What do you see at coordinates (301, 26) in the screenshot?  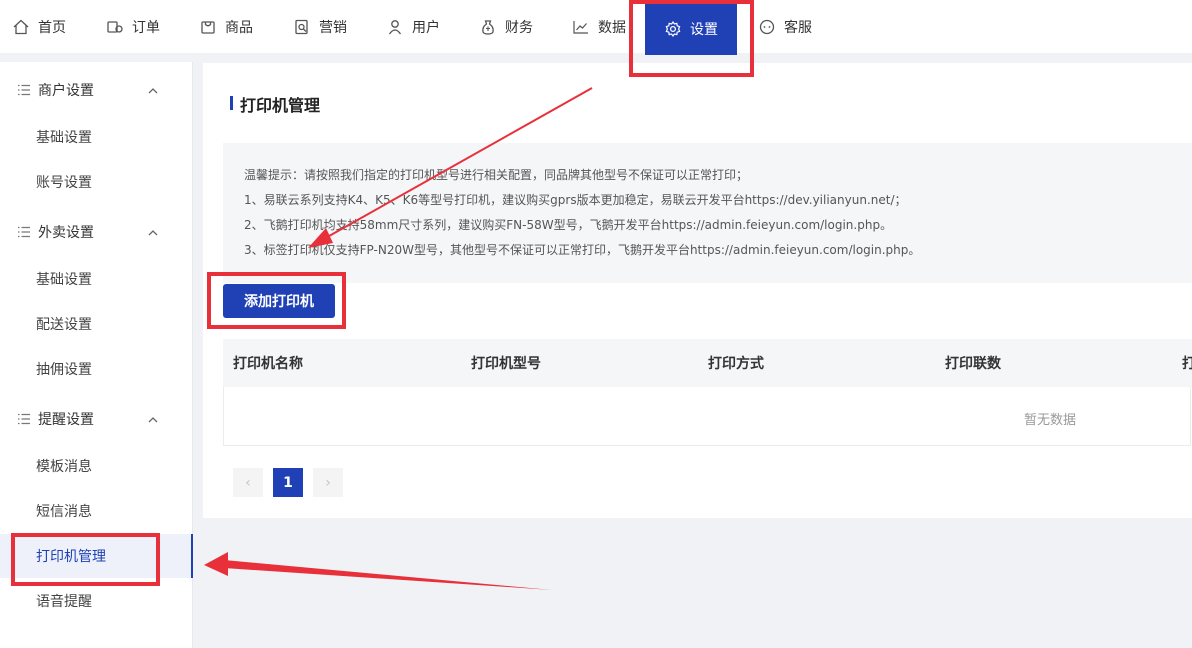 I see `marketing-icon` at bounding box center [301, 26].